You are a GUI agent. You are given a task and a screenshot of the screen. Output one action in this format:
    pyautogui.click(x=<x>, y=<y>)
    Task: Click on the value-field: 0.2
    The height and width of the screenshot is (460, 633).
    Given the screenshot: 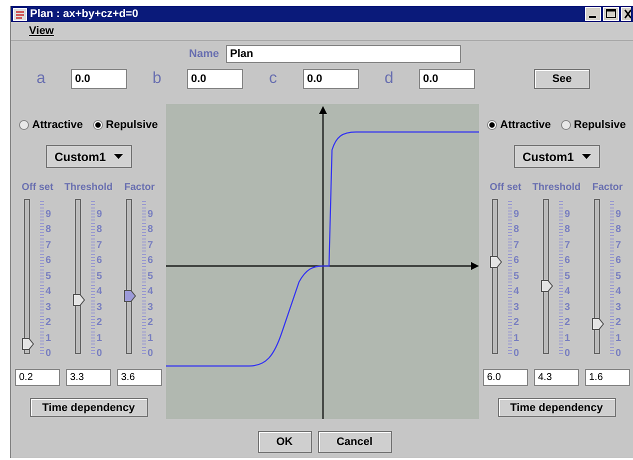 What is the action you would take?
    pyautogui.click(x=37, y=377)
    